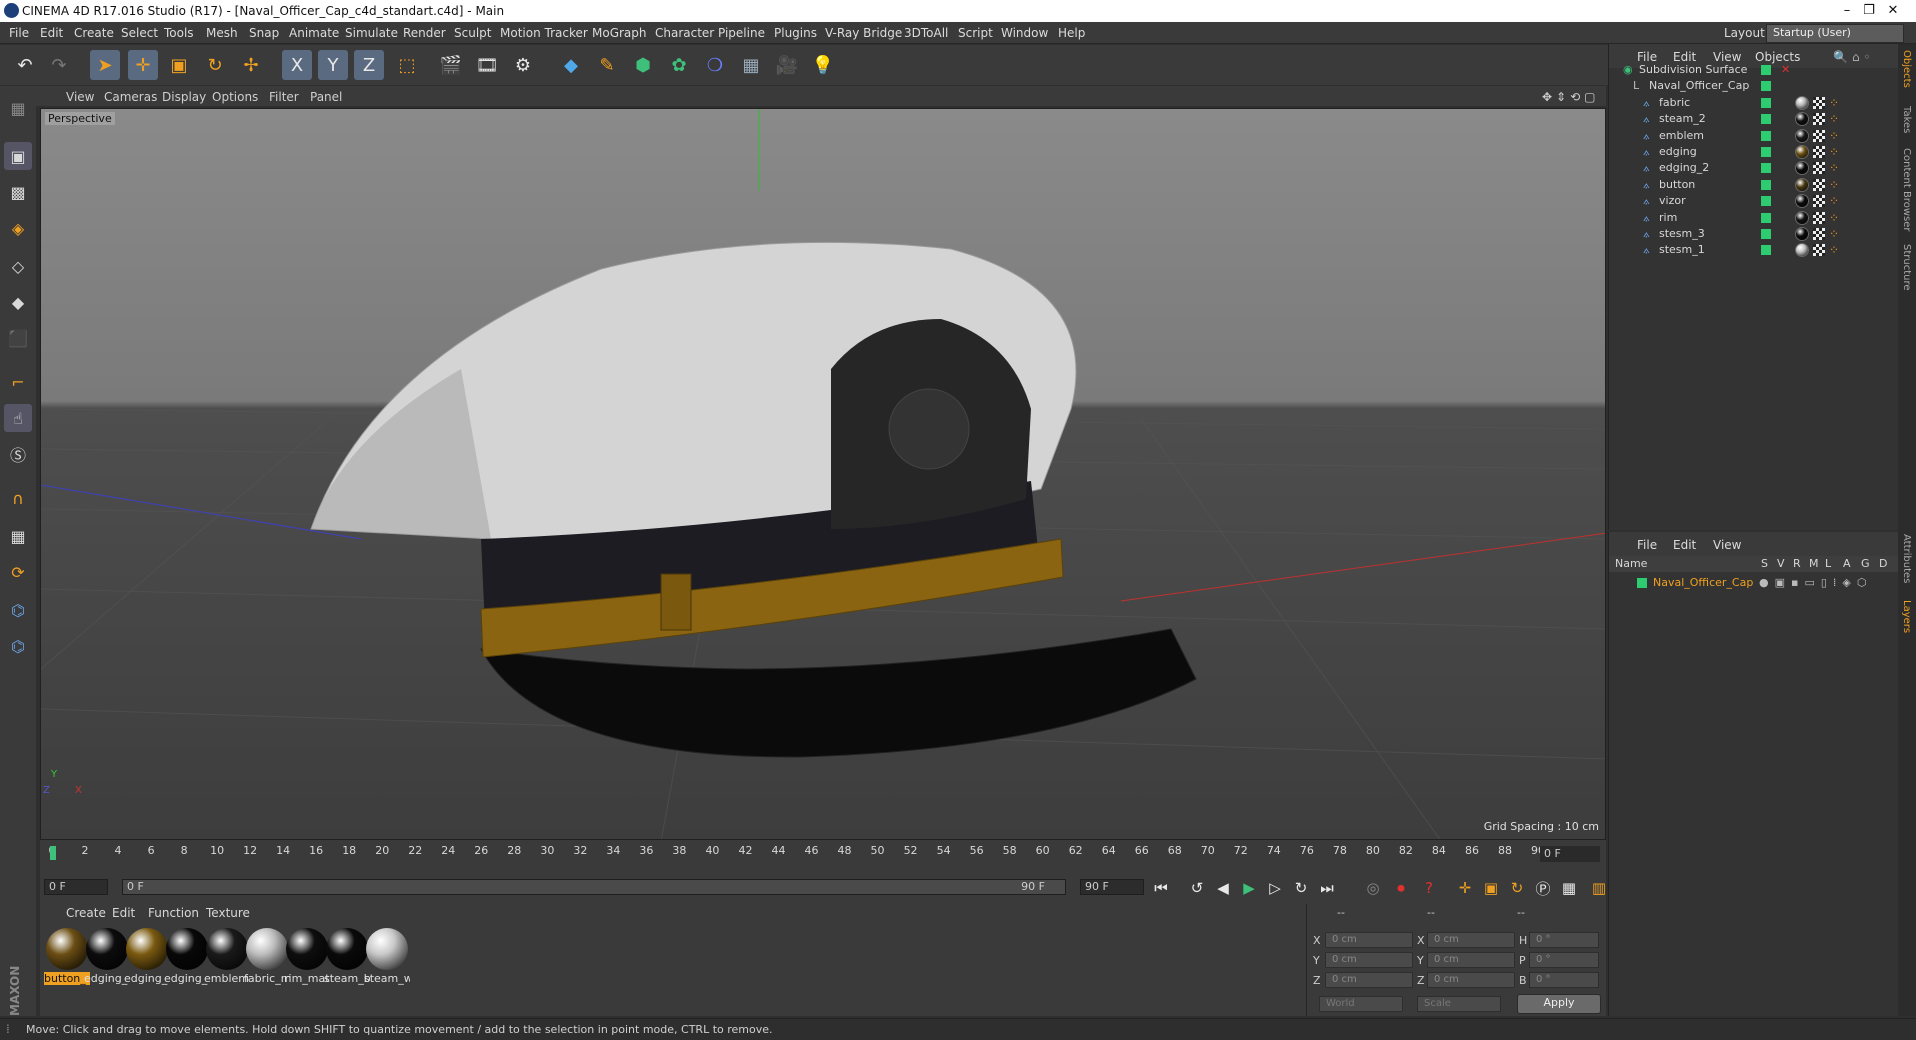  What do you see at coordinates (18, 266) in the screenshot?
I see `points-mode-icon: ◇` at bounding box center [18, 266].